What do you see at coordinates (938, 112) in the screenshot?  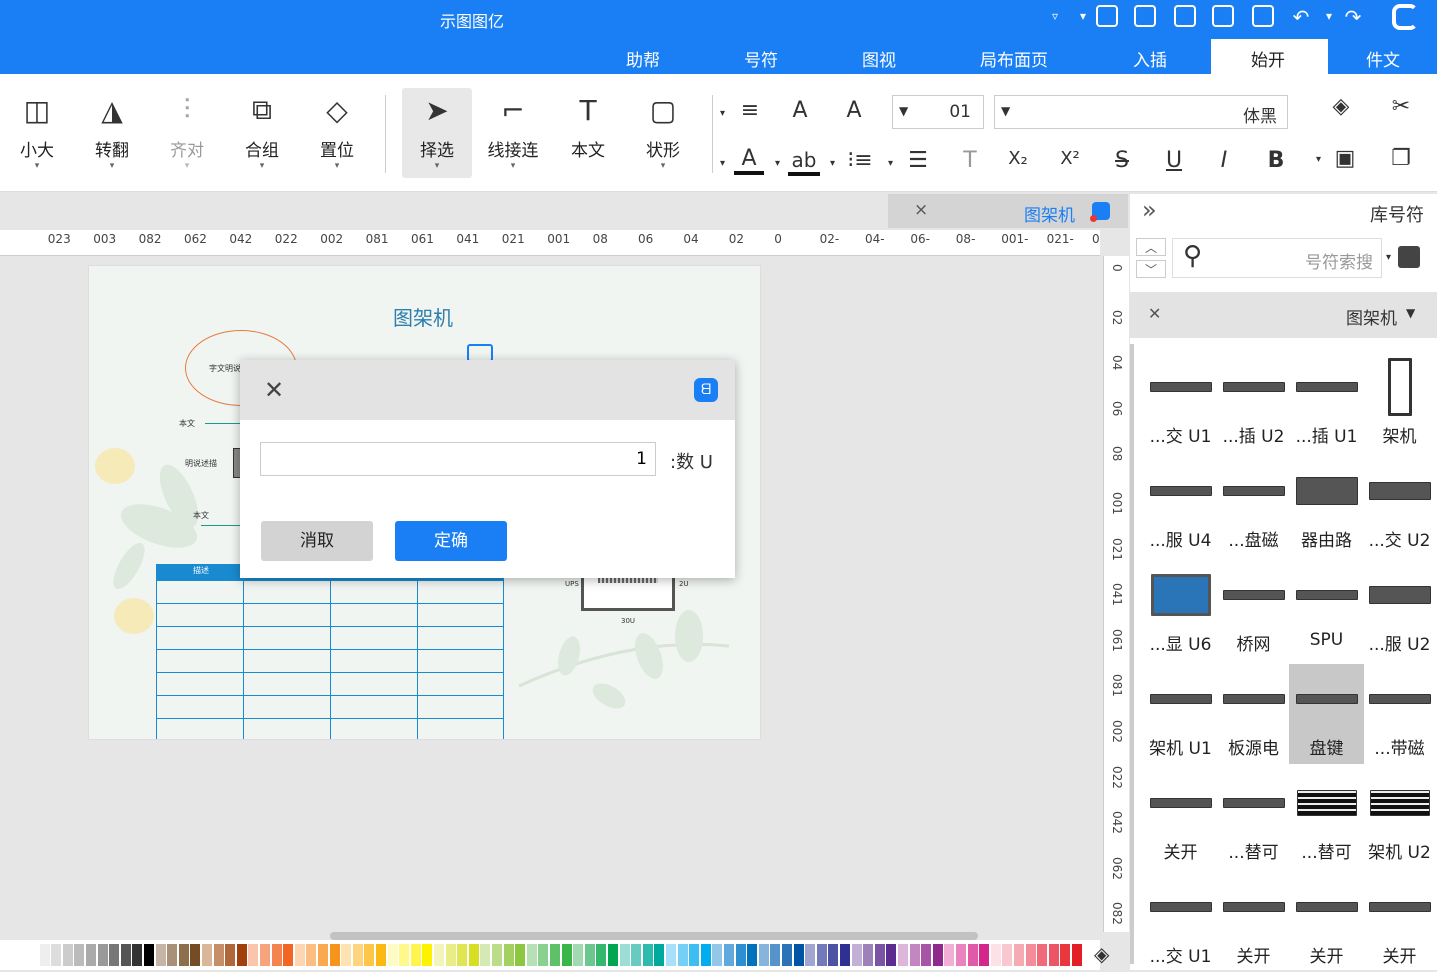 I see `font-size-select: 10 ▼` at bounding box center [938, 112].